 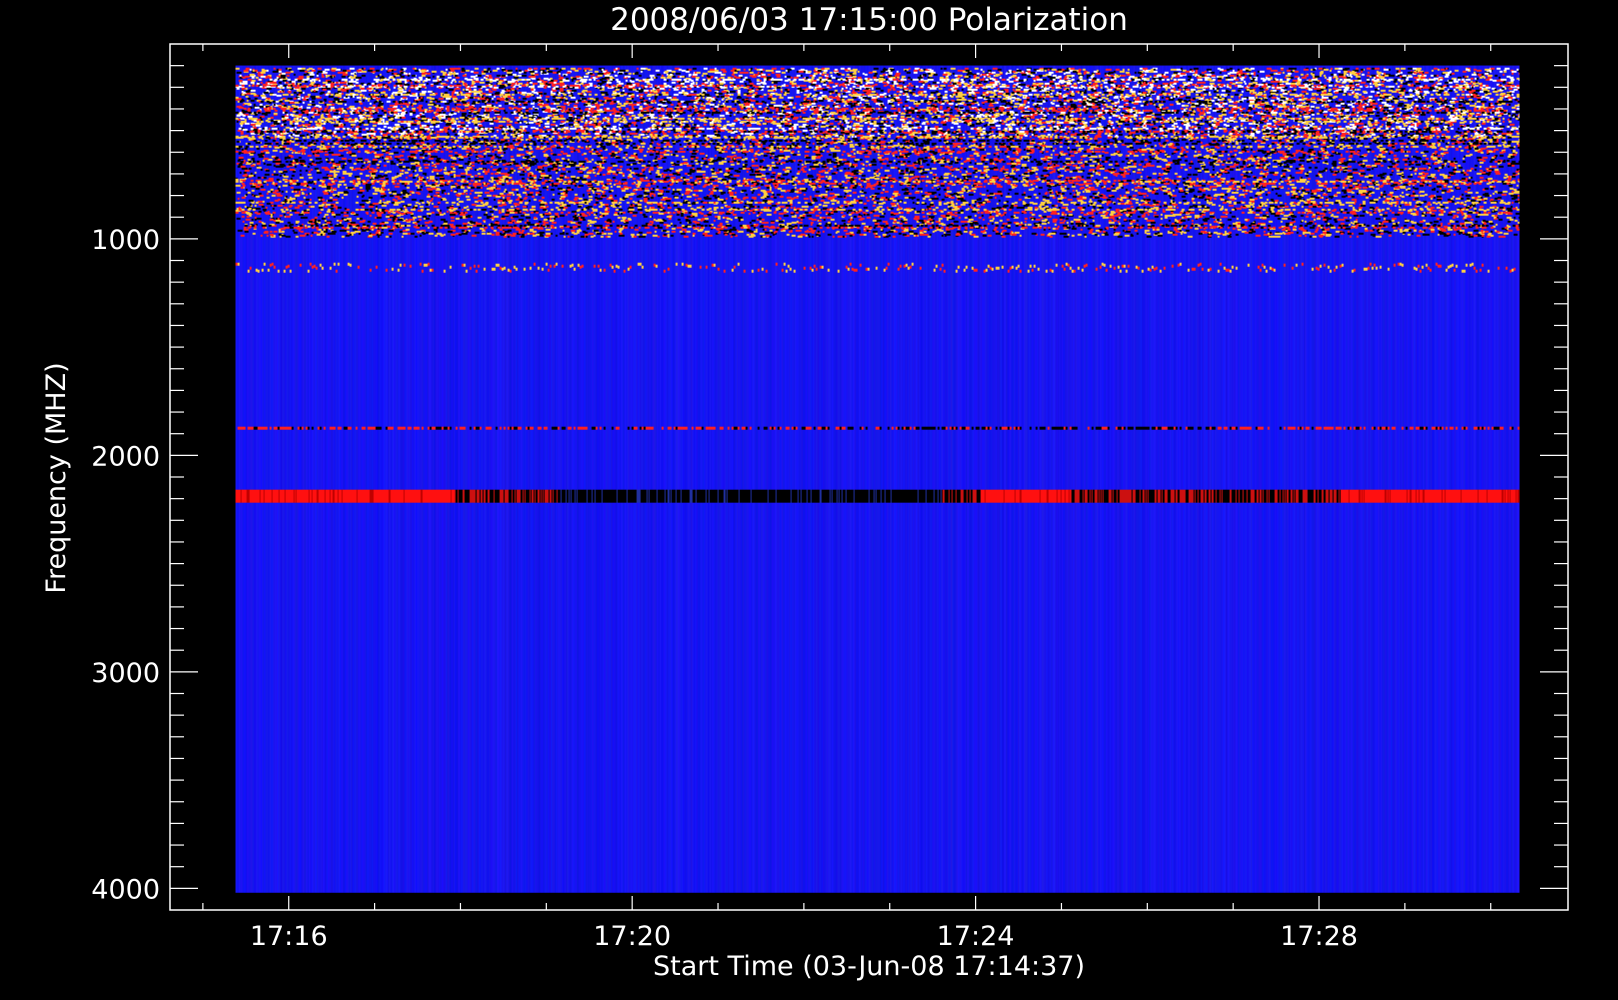 I want to click on y-tick-label: 2000, so click(x=125, y=456).